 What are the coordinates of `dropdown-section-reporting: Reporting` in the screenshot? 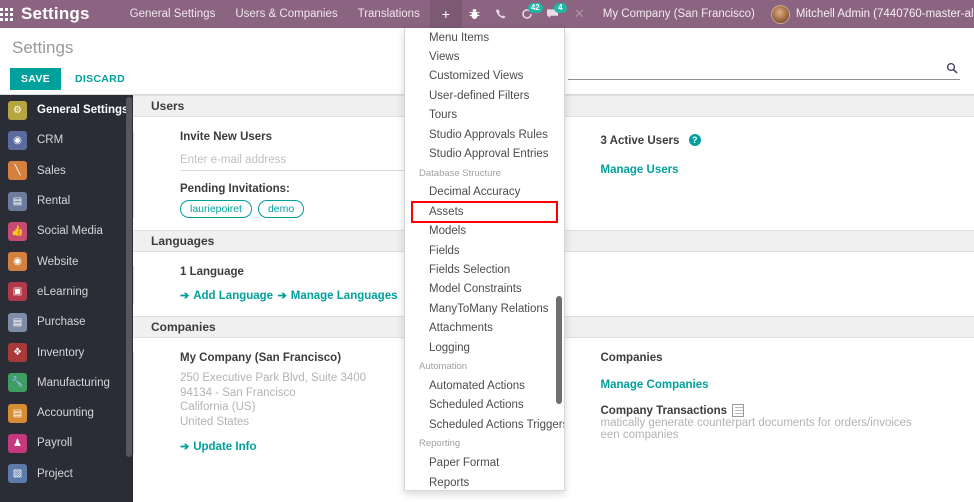 It's located at (440, 444).